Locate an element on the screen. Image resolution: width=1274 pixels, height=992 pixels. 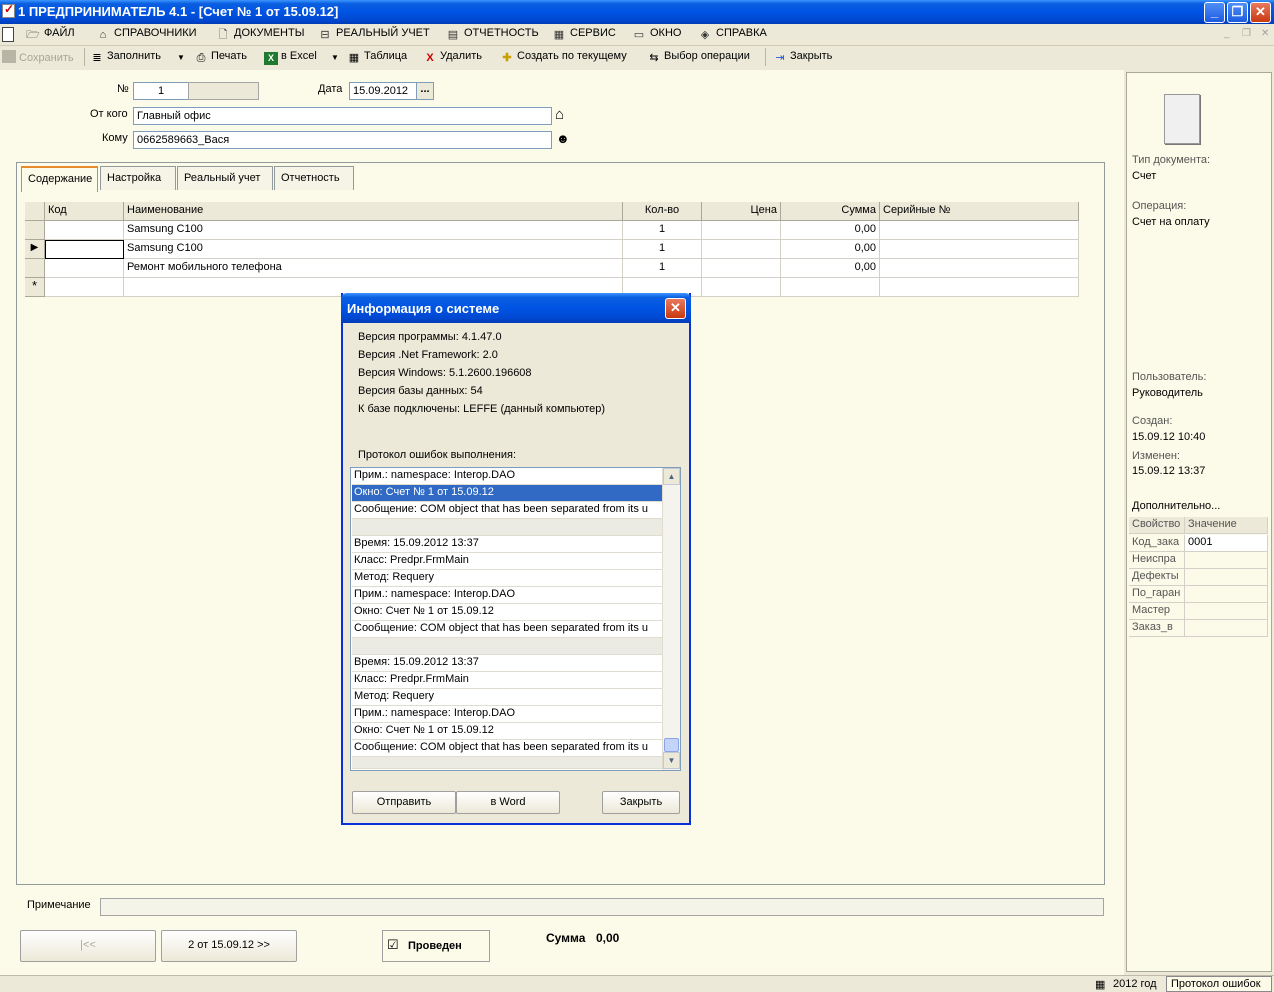
scroll-down-icon: ▼ is located at coordinates (671, 760).